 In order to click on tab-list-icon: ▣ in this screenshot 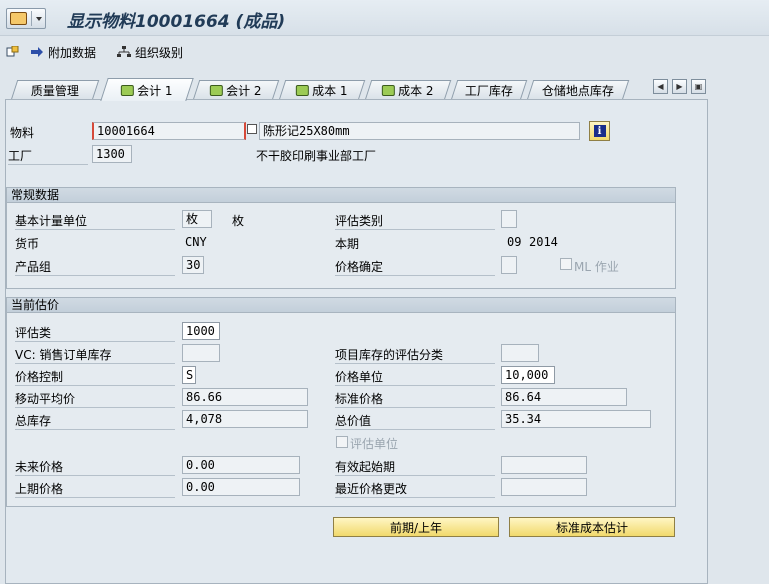, I will do `click(698, 86)`.